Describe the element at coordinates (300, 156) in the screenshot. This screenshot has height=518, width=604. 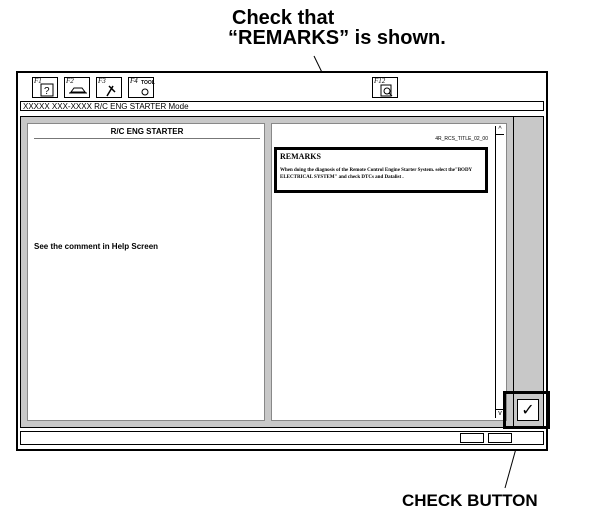
I see `remarks-title: REMARKS` at that location.